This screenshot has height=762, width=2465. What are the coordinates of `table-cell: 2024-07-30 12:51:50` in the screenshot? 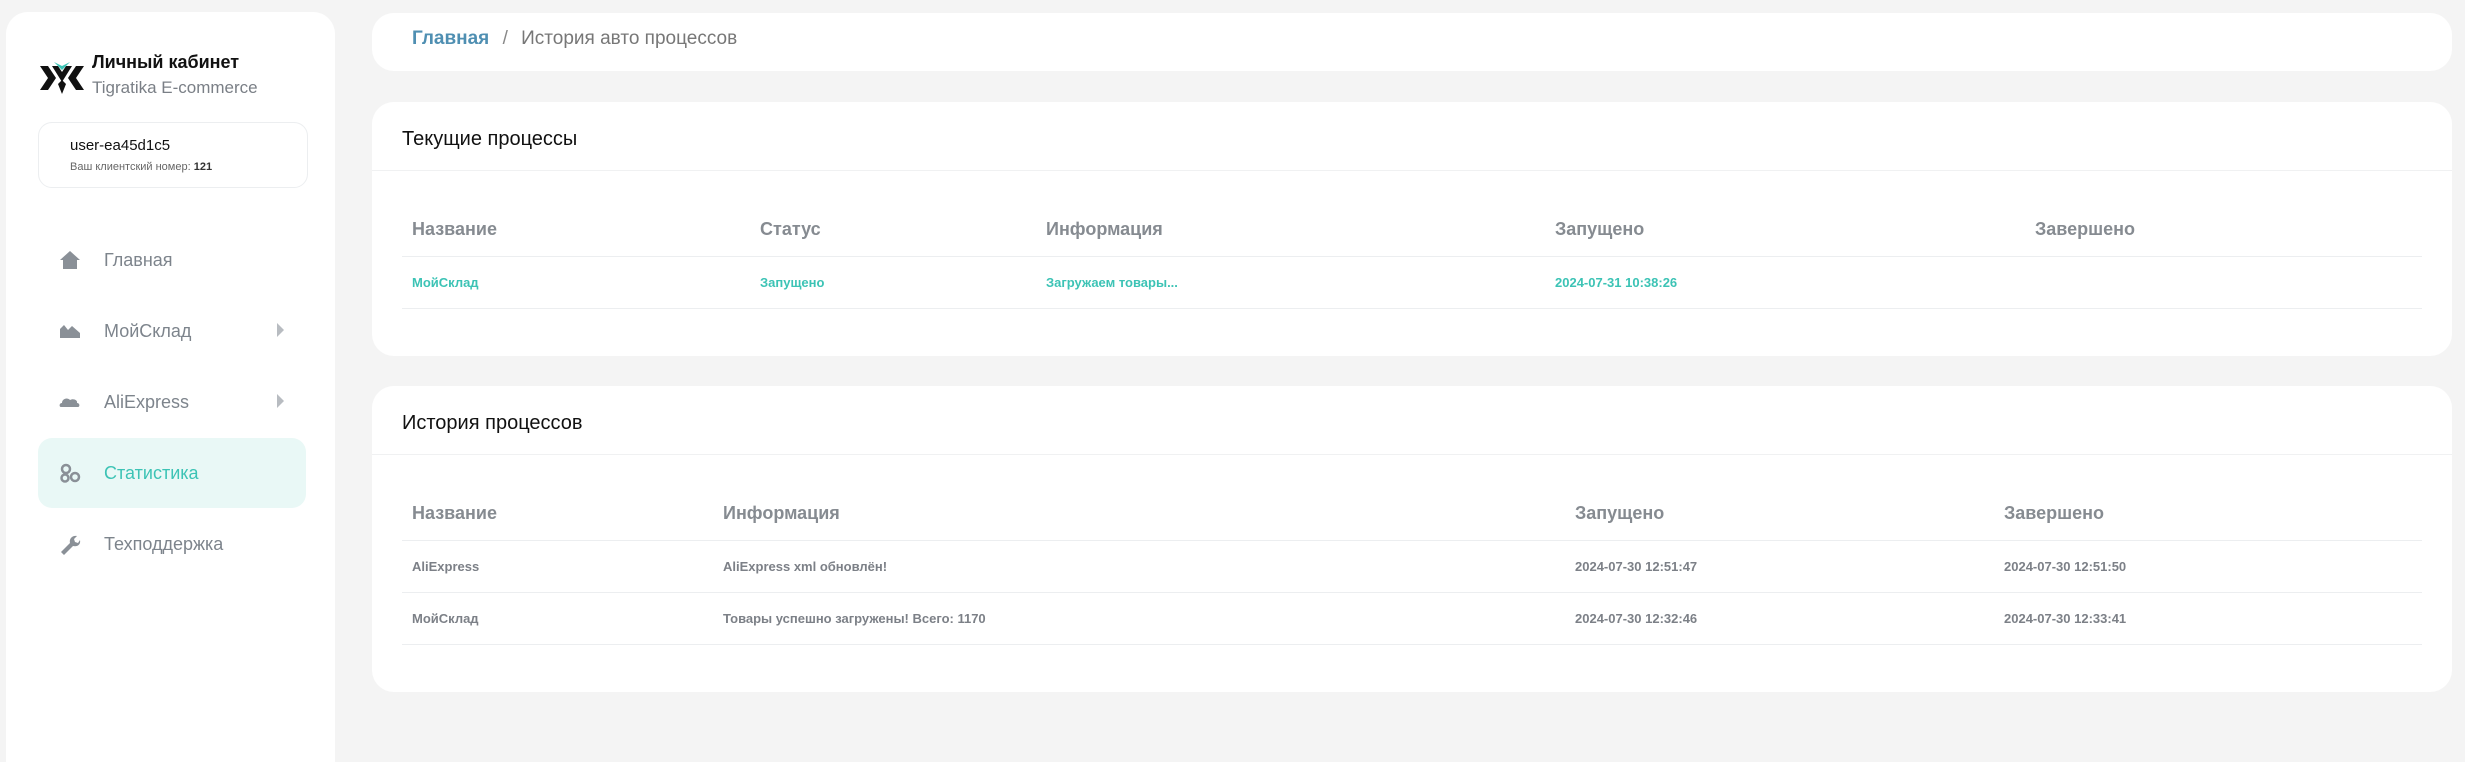 It's located at (2065, 566).